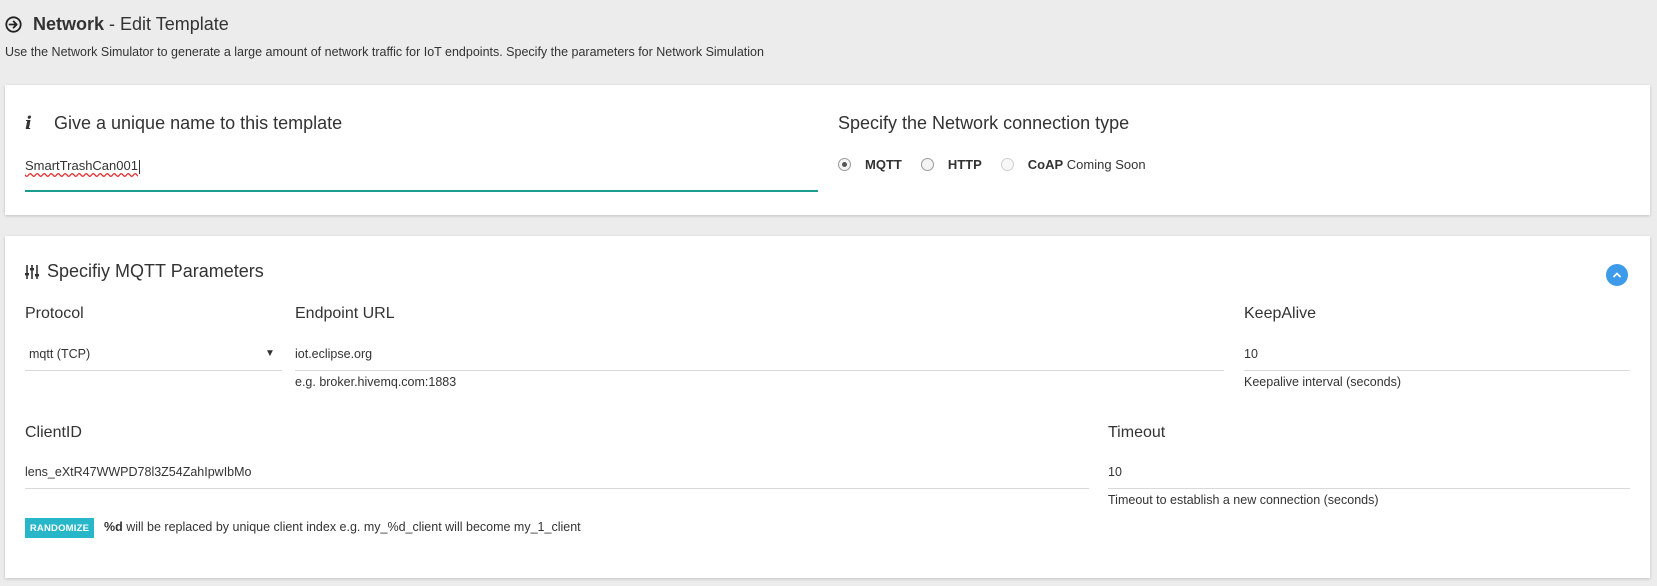  I want to click on radio-coap-label: CoAP Coming Soon, so click(1086, 164).